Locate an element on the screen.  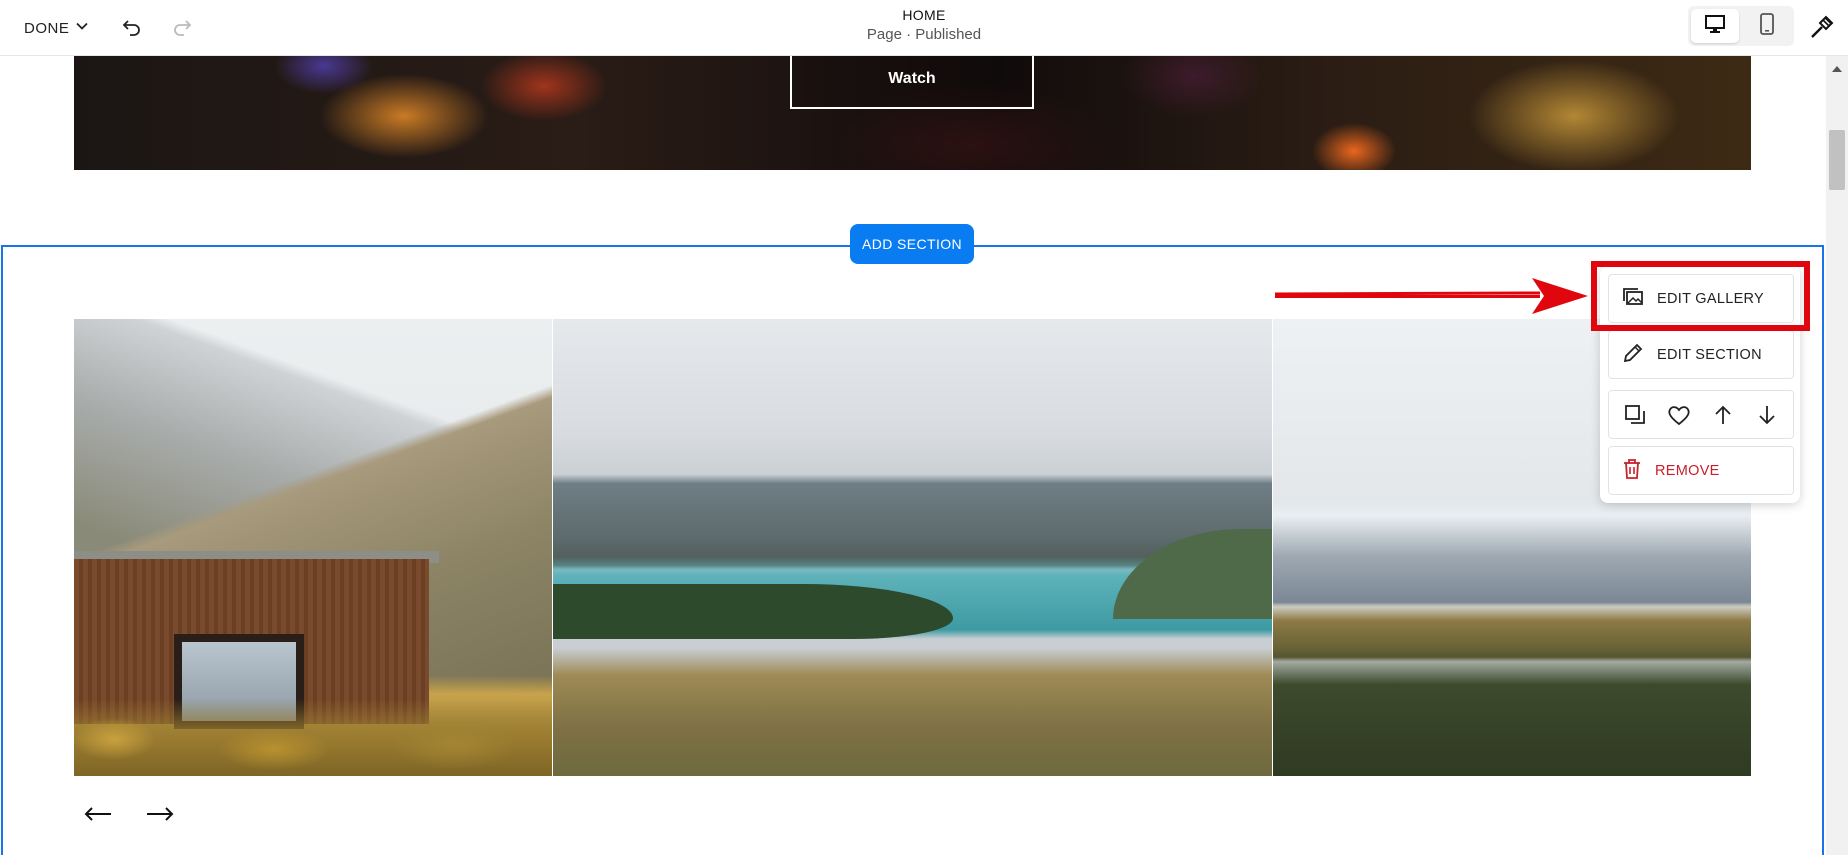
foreground-shrubs is located at coordinates (313, 737).